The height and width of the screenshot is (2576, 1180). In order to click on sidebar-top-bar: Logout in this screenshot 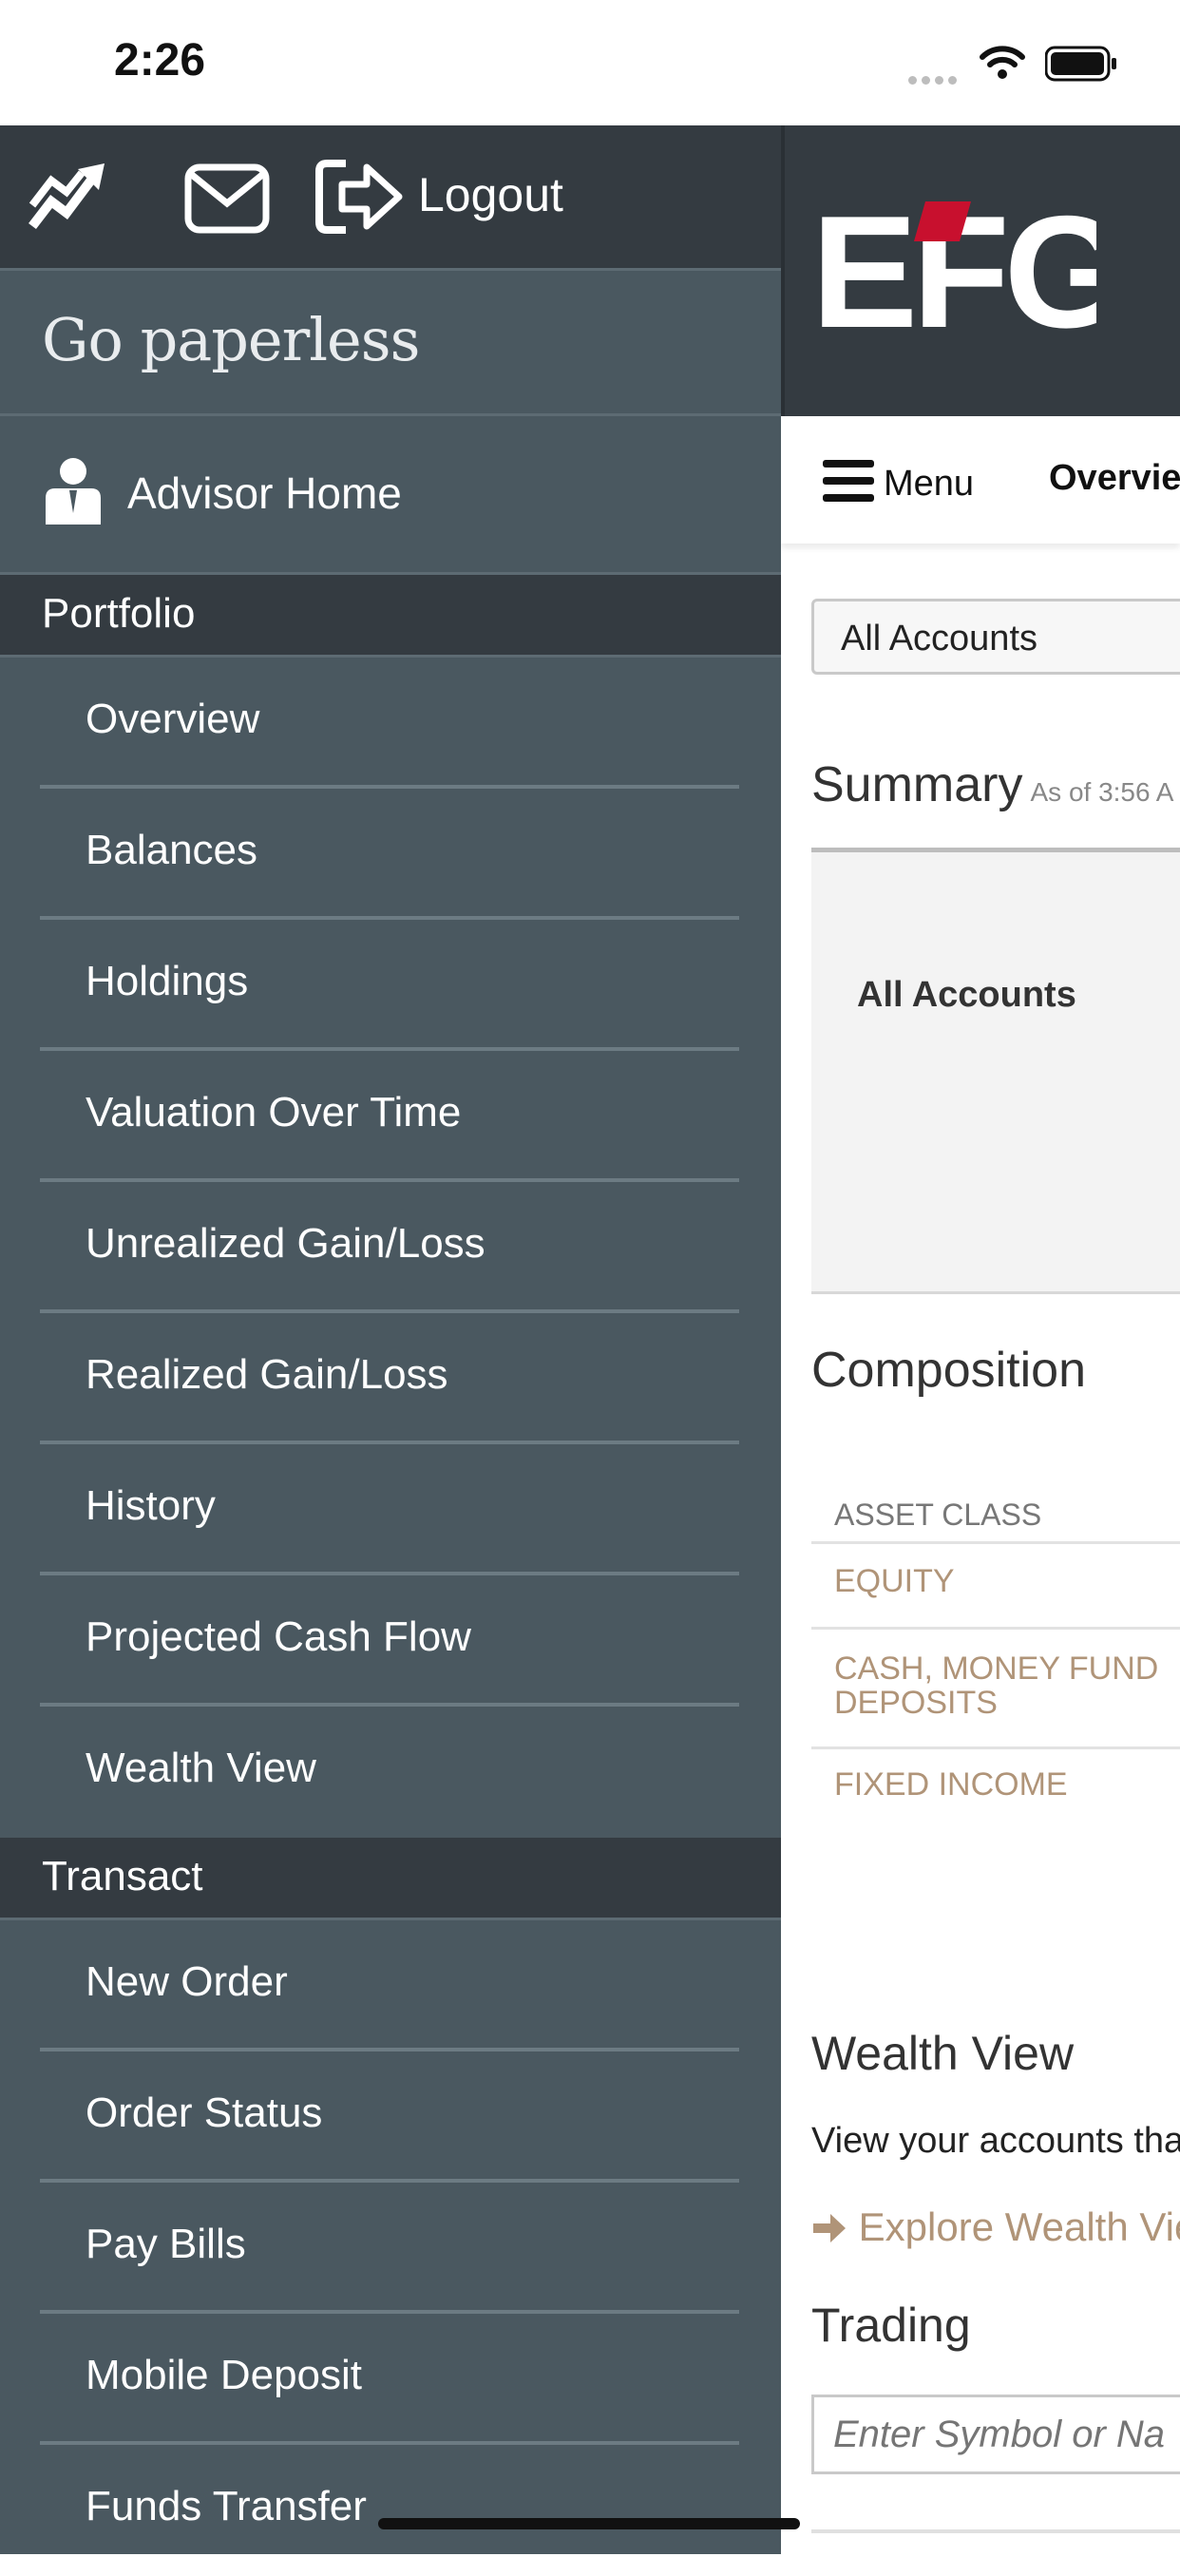, I will do `click(390, 198)`.